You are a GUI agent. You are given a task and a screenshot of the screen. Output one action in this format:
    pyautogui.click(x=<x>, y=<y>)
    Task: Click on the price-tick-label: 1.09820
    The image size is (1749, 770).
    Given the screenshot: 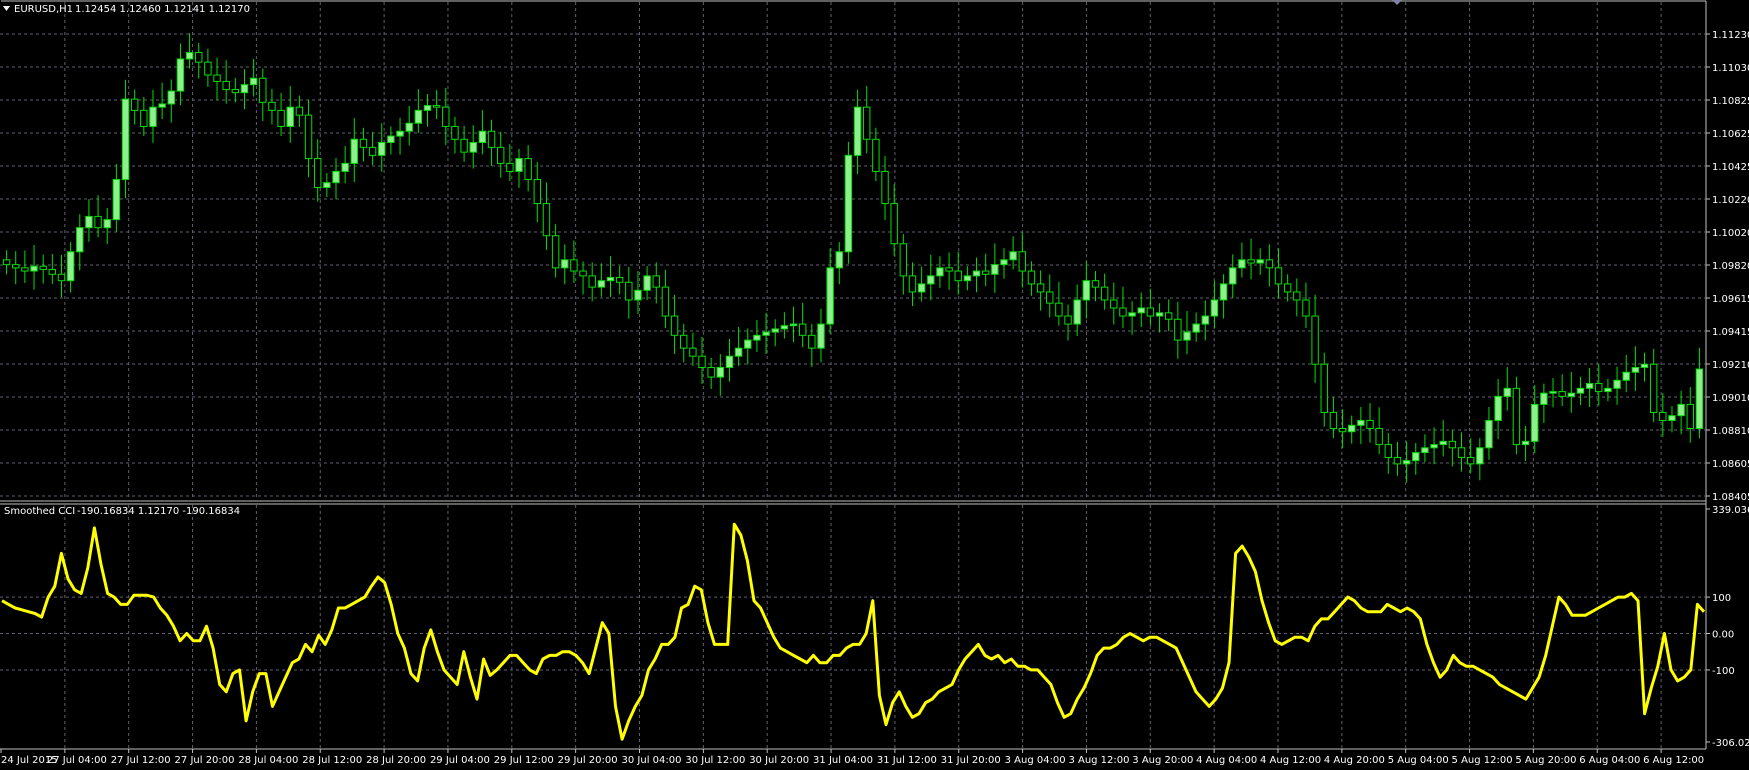 What is the action you would take?
    pyautogui.click(x=1730, y=266)
    